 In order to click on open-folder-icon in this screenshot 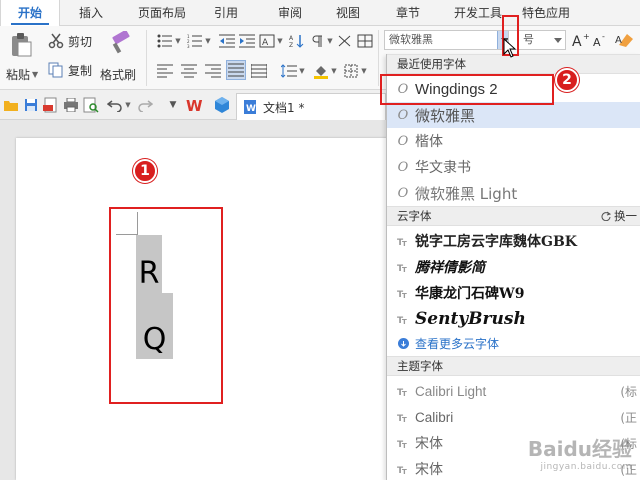, I will do `click(11, 105)`.